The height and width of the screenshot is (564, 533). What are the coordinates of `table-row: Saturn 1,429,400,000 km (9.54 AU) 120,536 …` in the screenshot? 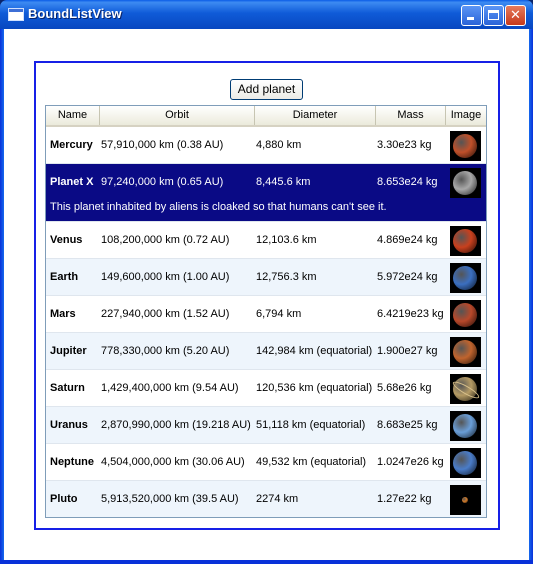 It's located at (266, 388).